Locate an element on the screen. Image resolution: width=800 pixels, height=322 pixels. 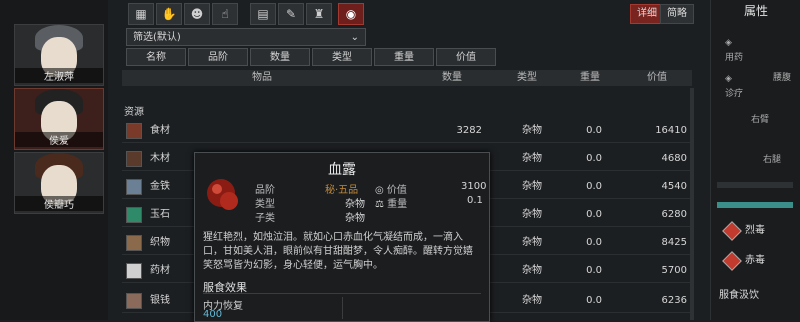
row-name: 食材 is located at coordinates (160, 130).